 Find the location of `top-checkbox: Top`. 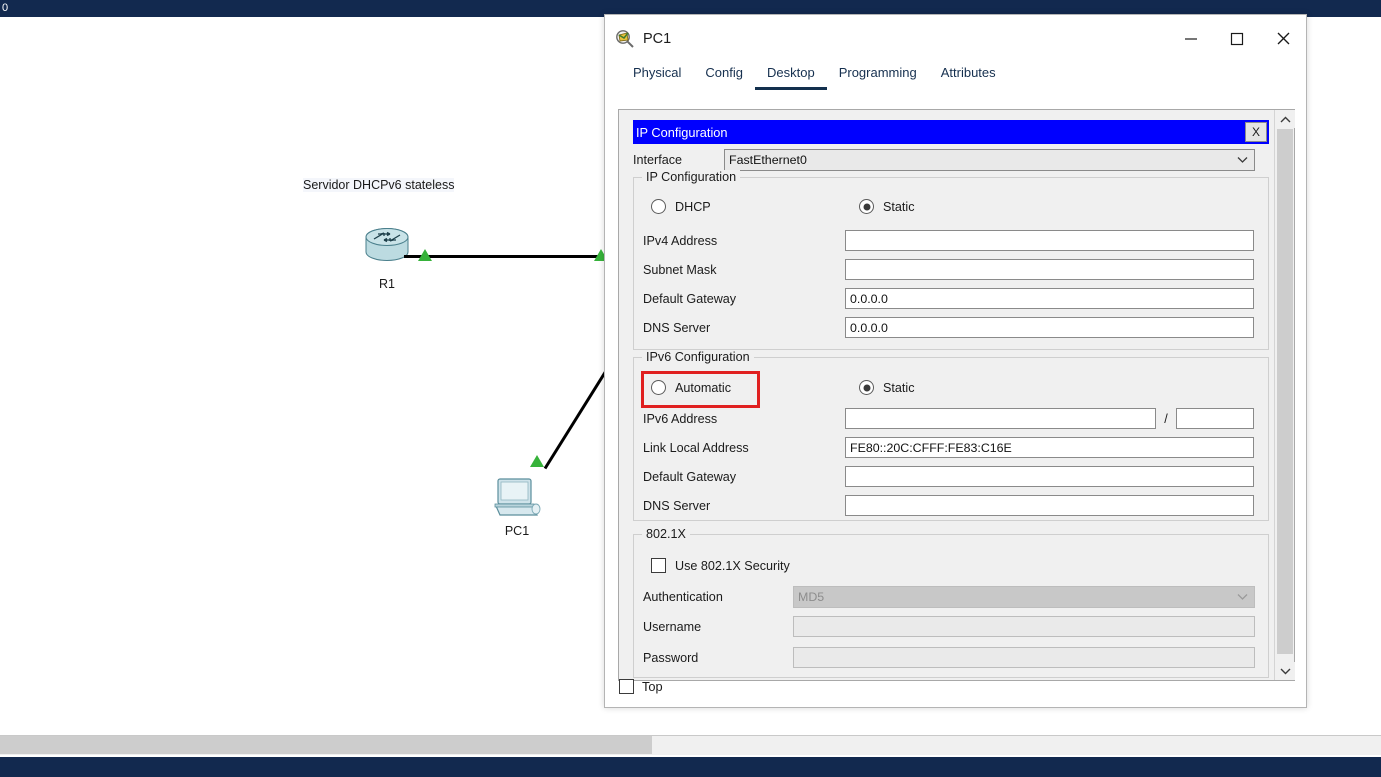

top-checkbox: Top is located at coordinates (641, 686).